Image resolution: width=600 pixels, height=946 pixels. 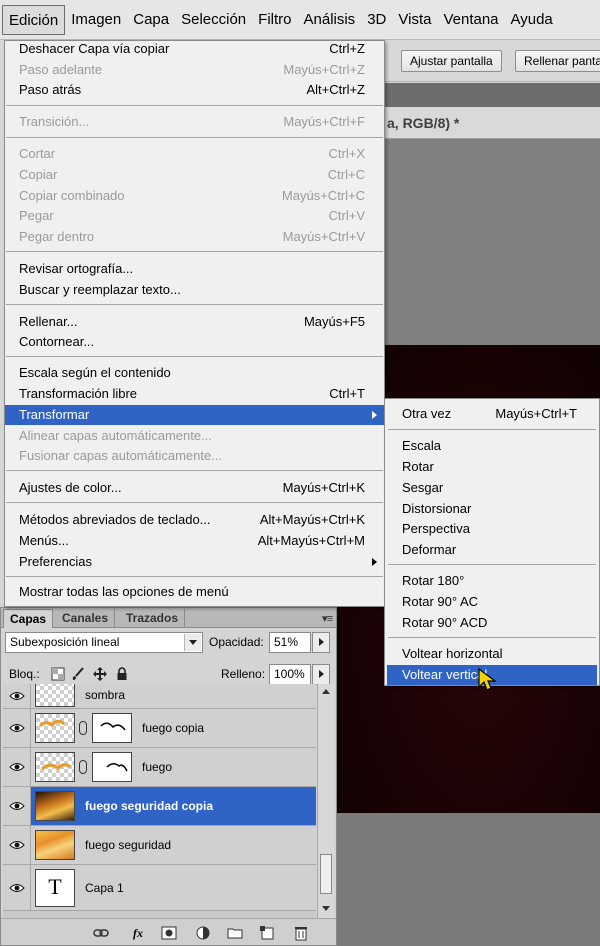 I want to click on trash-icon, so click(x=301, y=933).